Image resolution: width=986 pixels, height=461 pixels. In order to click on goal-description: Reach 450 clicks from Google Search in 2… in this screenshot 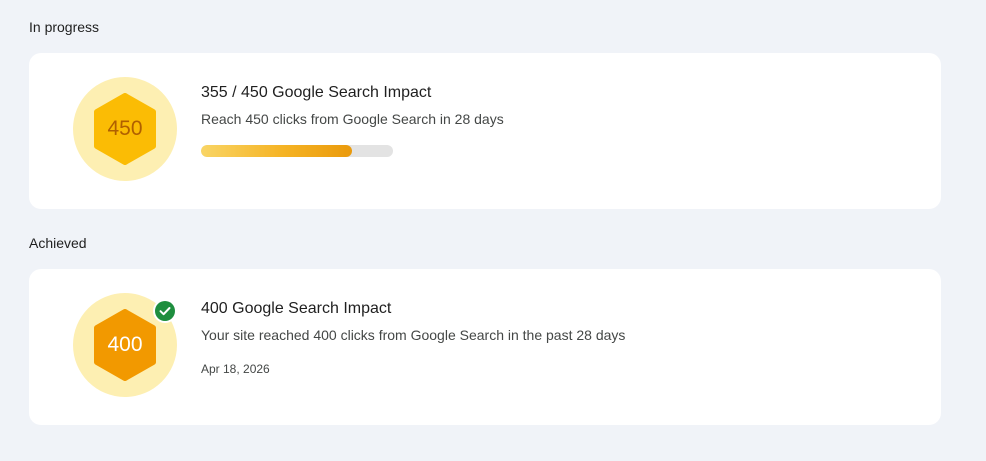, I will do `click(352, 119)`.